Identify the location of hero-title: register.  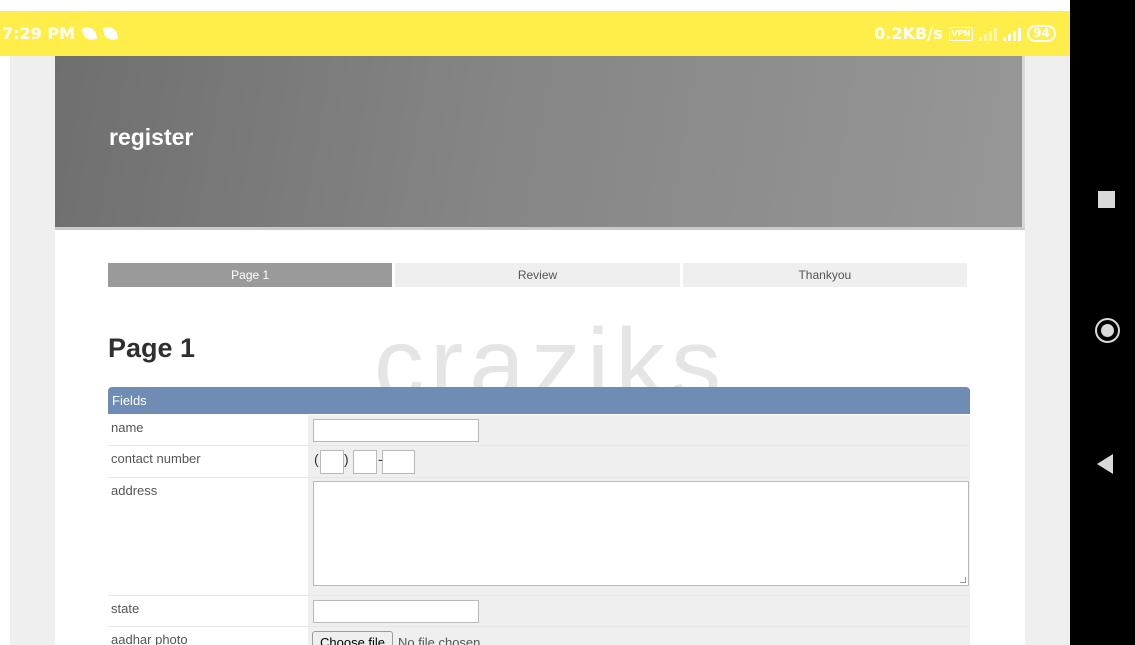
(151, 137).